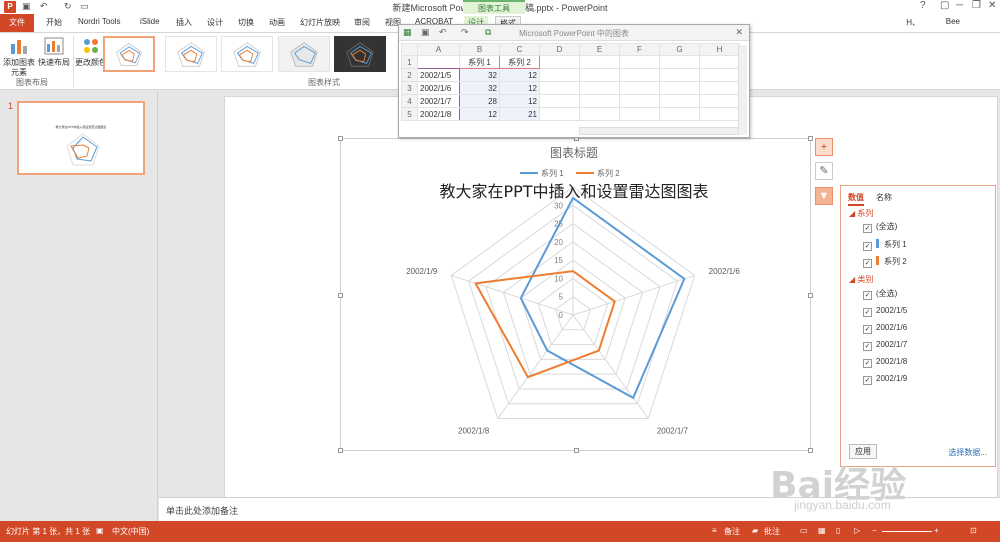  Describe the element at coordinates (885, 329) in the screenshot. I see `filter-category-item: ✓ 2002/1/6` at that location.